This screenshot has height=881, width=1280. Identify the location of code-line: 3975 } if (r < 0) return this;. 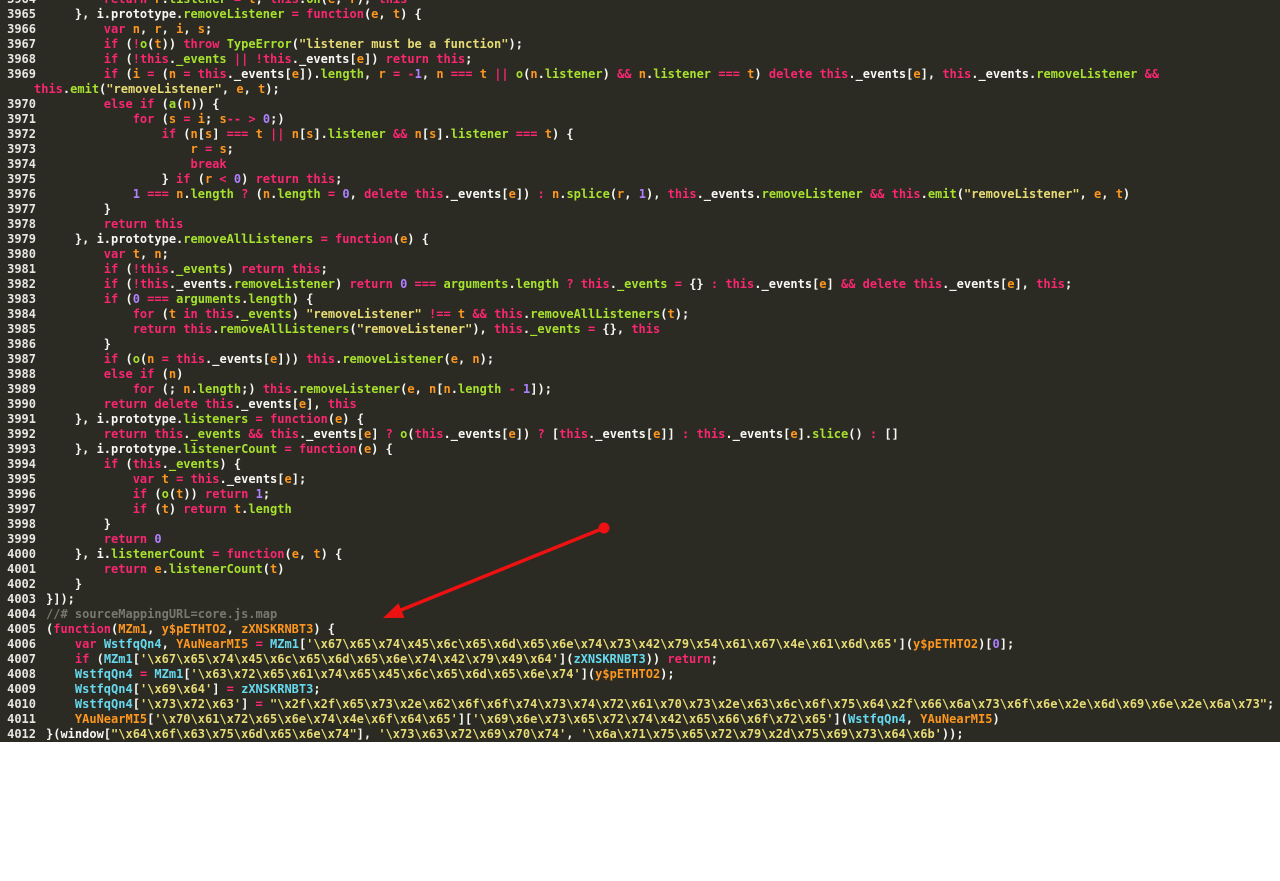
(640, 179).